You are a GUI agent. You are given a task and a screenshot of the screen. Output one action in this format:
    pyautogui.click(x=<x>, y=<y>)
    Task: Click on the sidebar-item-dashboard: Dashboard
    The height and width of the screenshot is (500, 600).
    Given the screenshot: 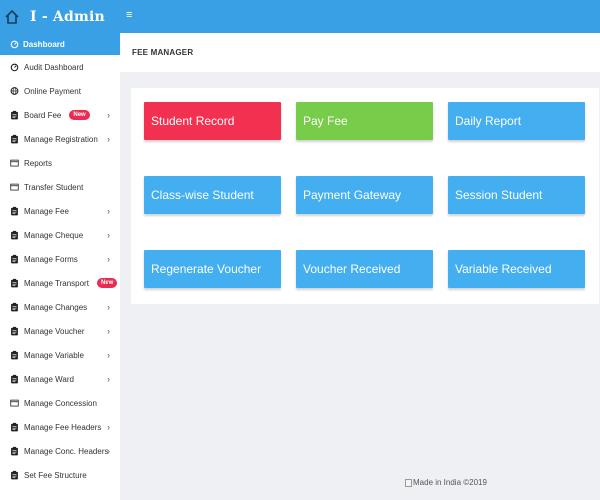 What is the action you would take?
    pyautogui.click(x=60, y=44)
    